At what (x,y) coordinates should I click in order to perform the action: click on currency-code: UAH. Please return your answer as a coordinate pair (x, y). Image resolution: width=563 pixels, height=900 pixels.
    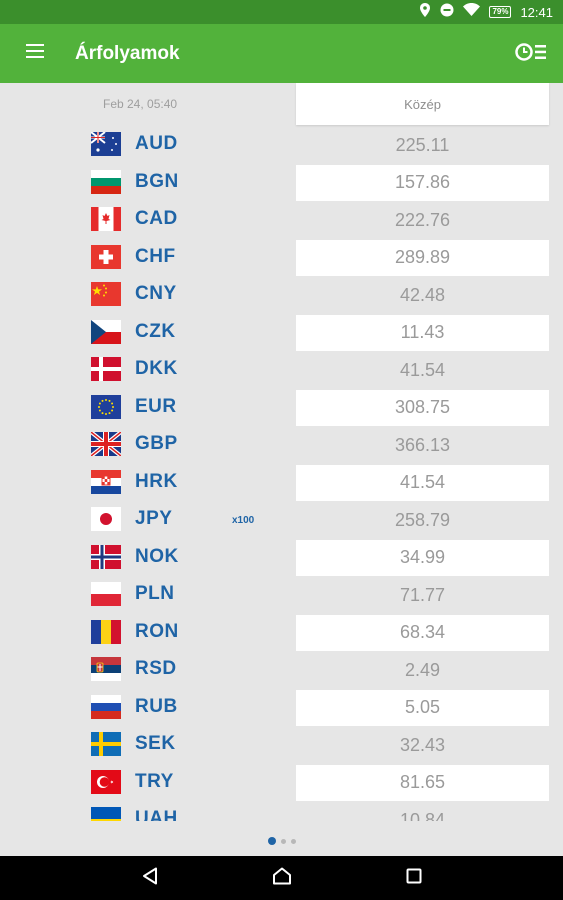
    Looking at the image, I should click on (156, 814).